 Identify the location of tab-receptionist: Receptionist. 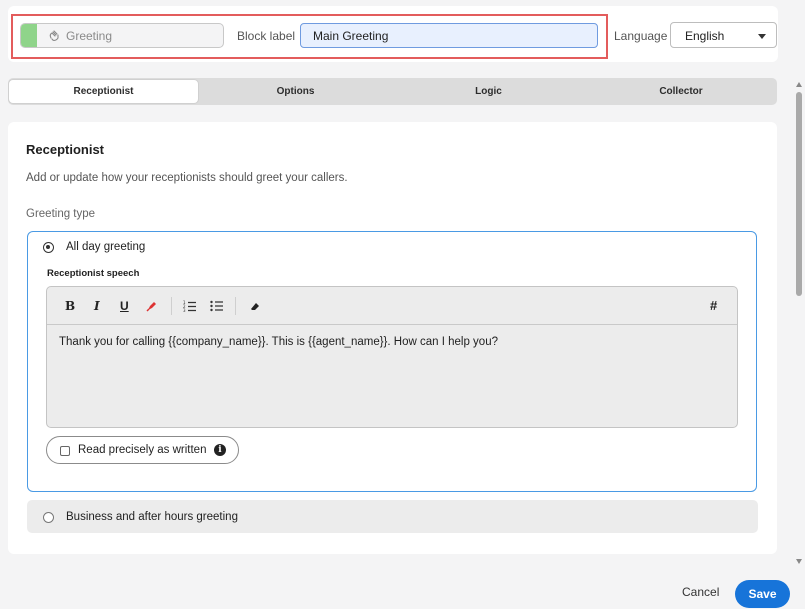
(103, 91).